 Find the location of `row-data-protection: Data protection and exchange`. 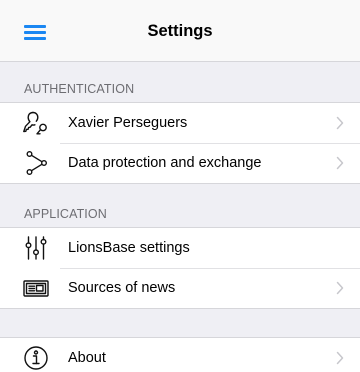

row-data-protection: Data protection and exchange is located at coordinates (180, 163).